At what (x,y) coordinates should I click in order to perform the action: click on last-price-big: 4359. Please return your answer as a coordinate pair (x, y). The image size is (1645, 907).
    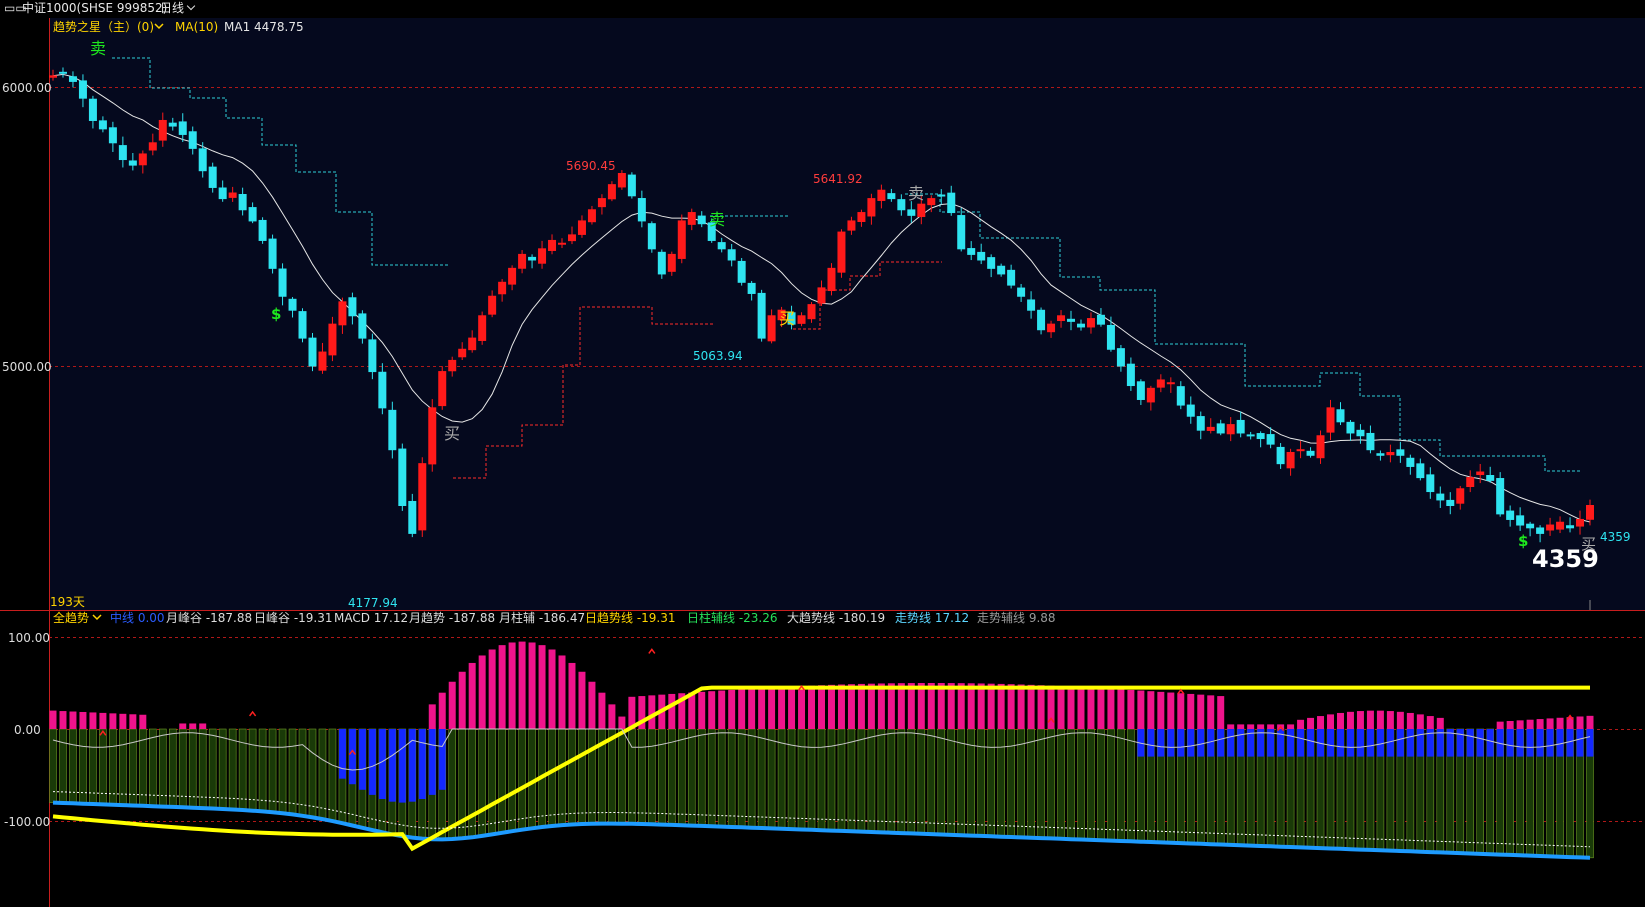
    Looking at the image, I should click on (1565, 559).